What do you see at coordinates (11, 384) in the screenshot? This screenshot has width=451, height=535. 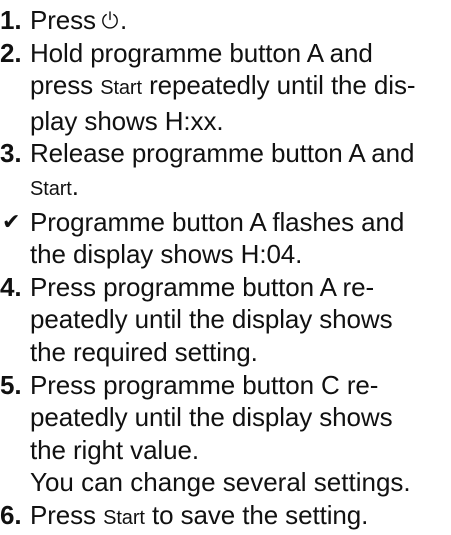 I see `step-number: 5.` at bounding box center [11, 384].